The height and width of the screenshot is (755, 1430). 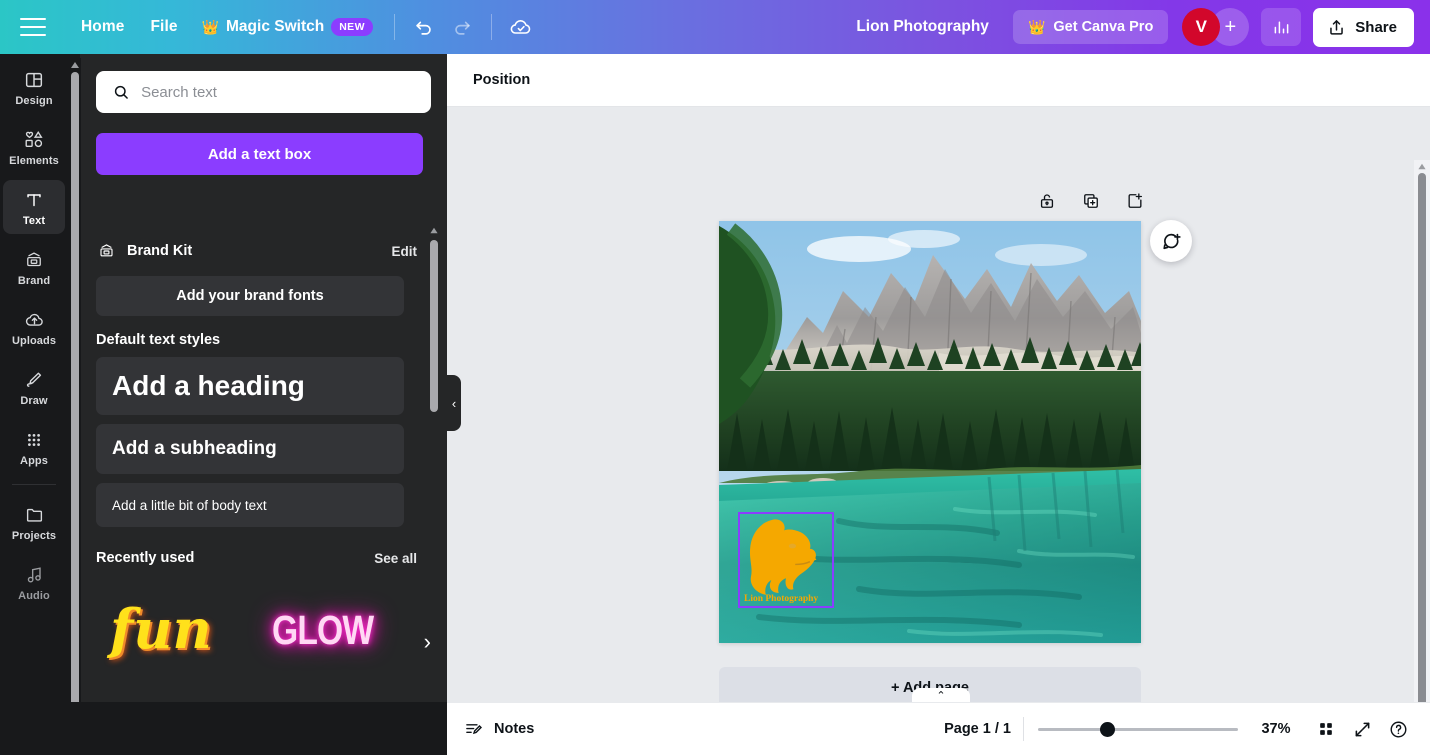 I want to click on logo-selection-box: Lion Photography, so click(x=786, y=560).